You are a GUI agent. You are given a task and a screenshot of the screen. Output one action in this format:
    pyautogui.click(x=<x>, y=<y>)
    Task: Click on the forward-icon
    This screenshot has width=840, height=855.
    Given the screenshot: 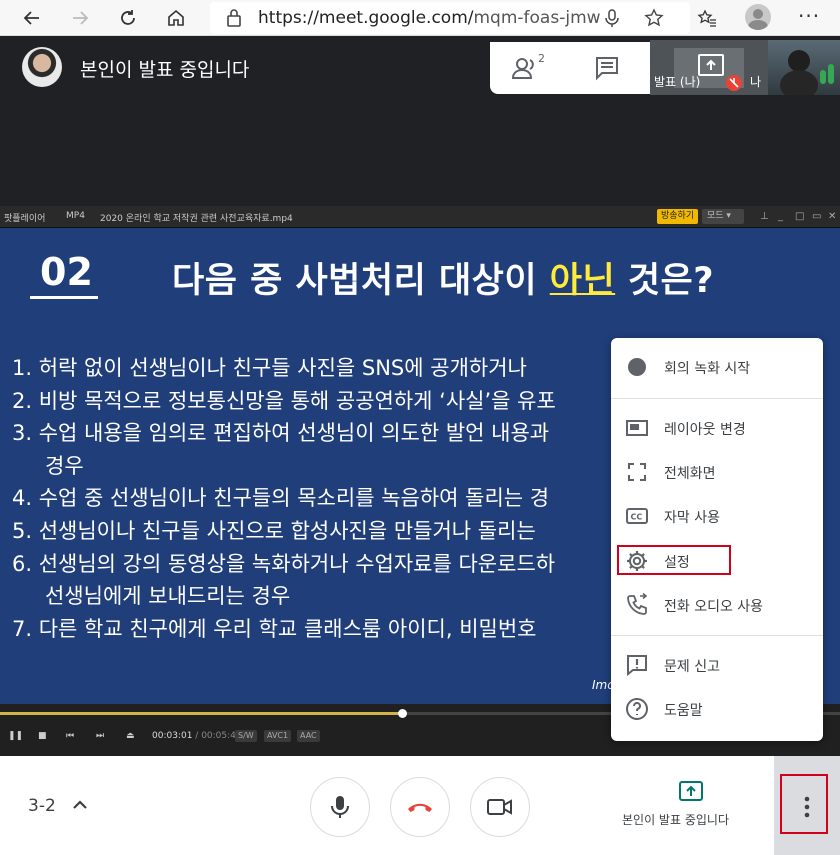 What is the action you would take?
    pyautogui.click(x=80, y=18)
    